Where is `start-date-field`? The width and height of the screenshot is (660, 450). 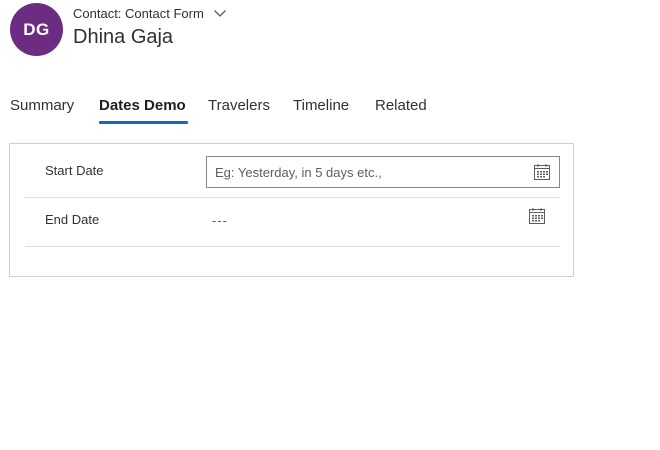 start-date-field is located at coordinates (383, 172).